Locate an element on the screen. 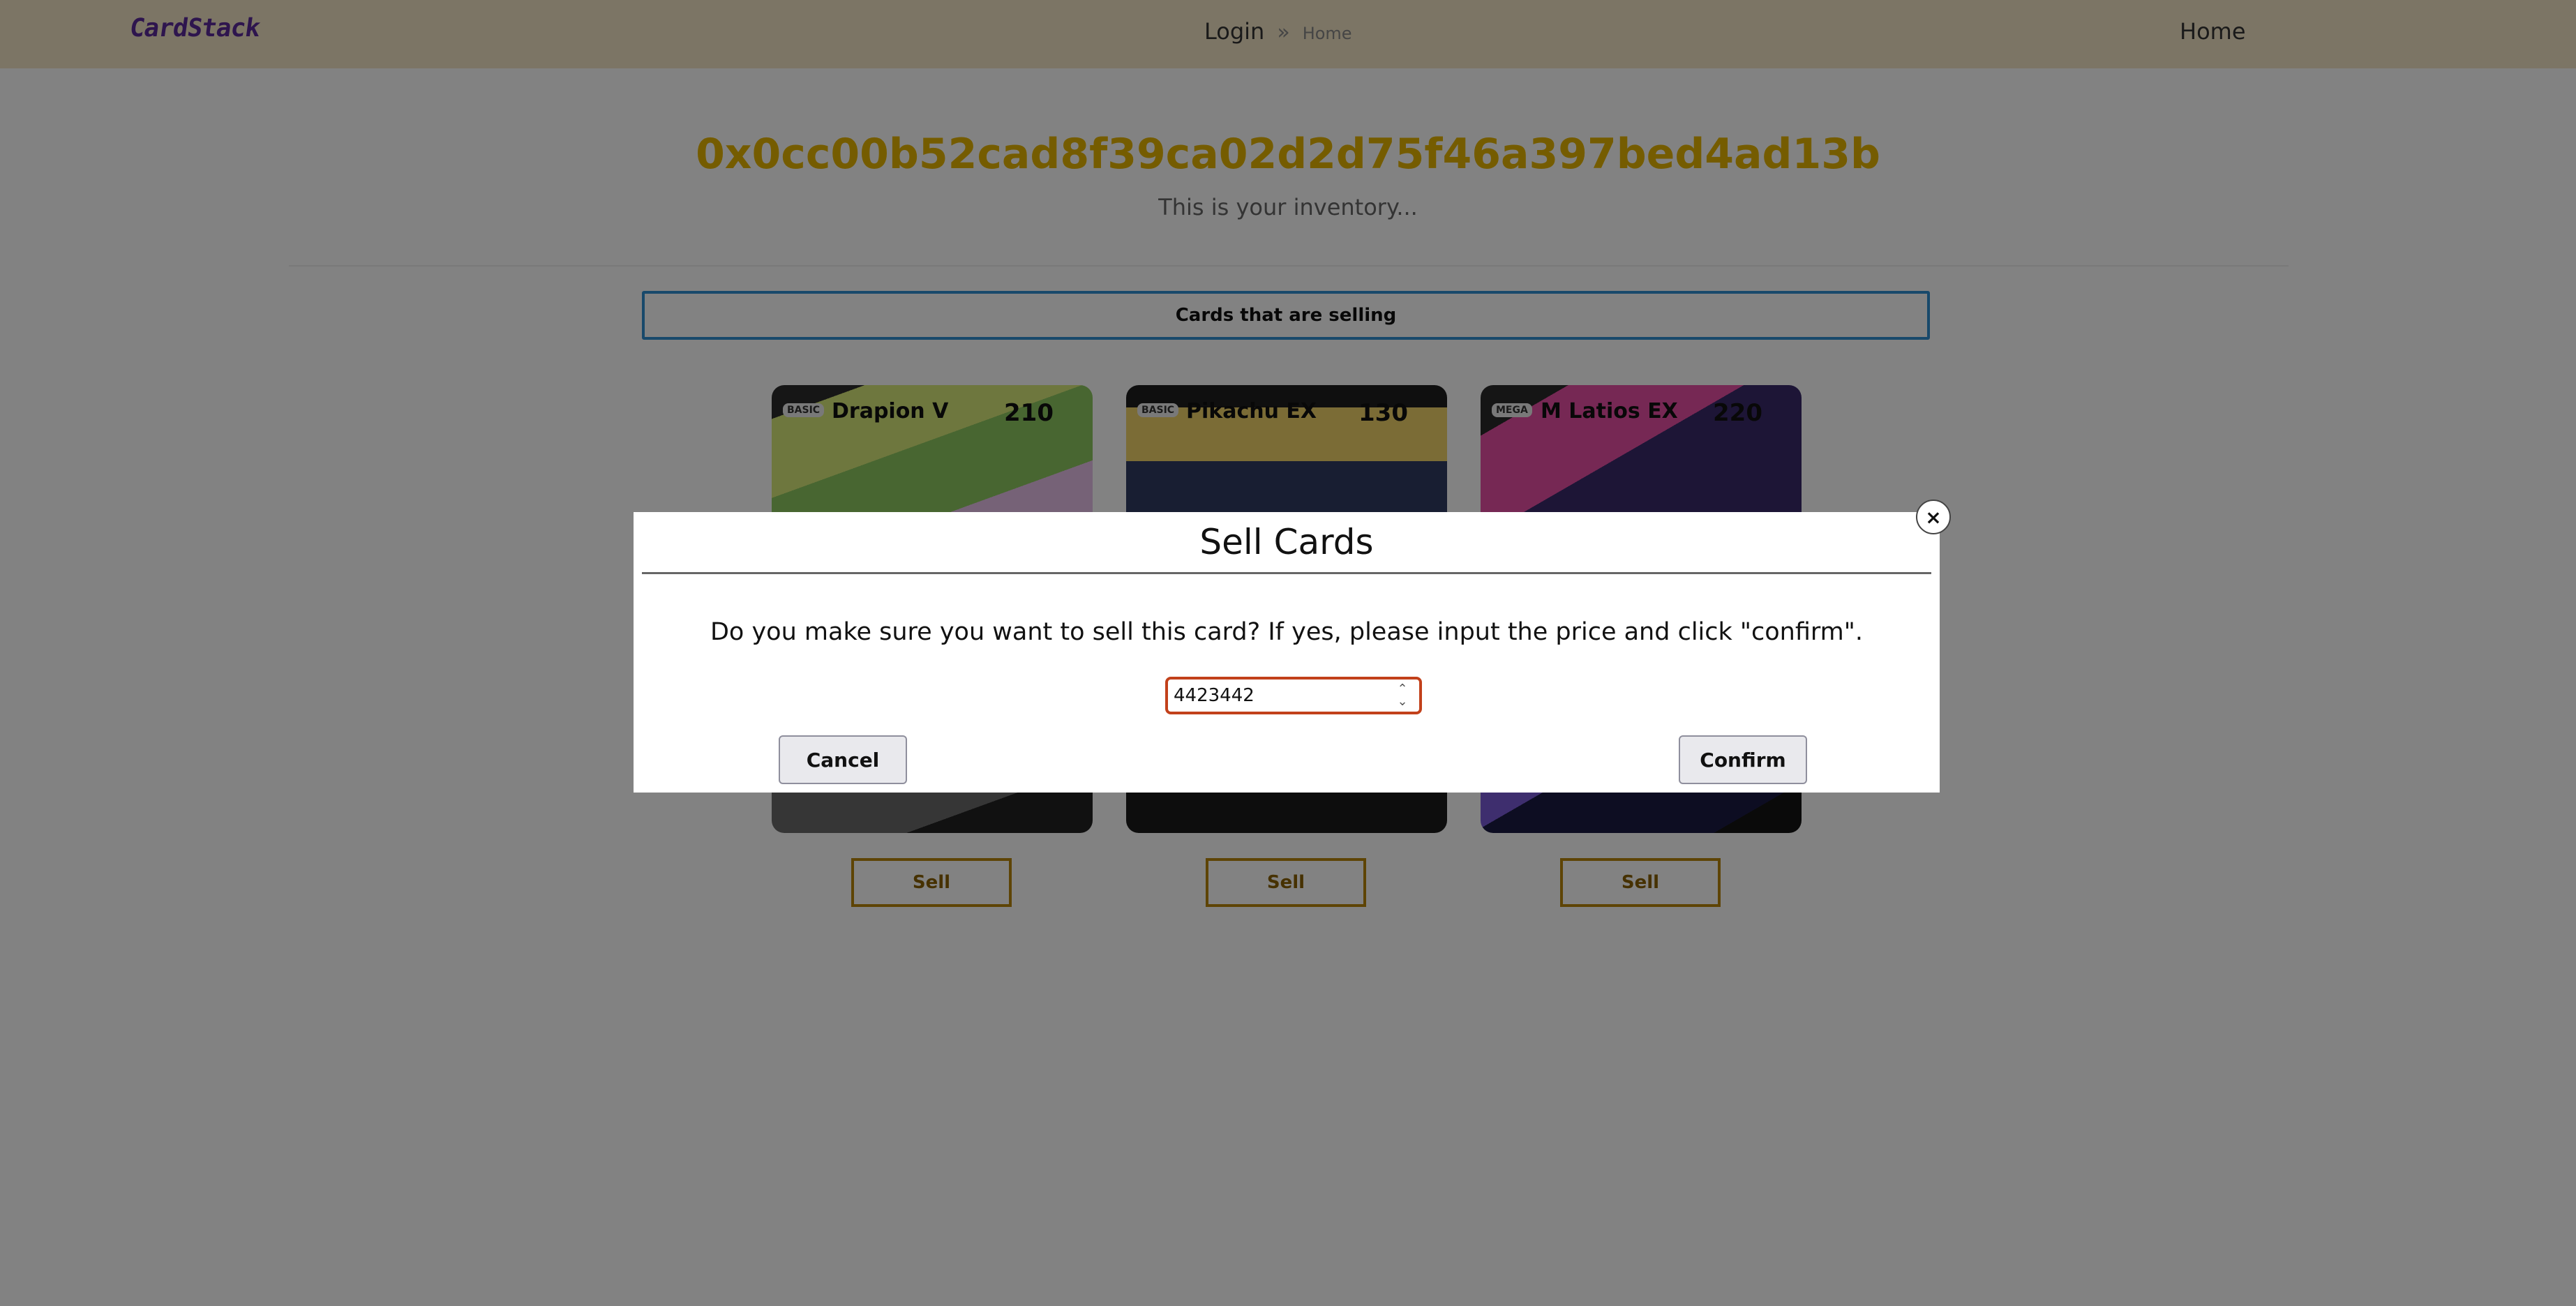  price-input is located at coordinates (1293, 695).